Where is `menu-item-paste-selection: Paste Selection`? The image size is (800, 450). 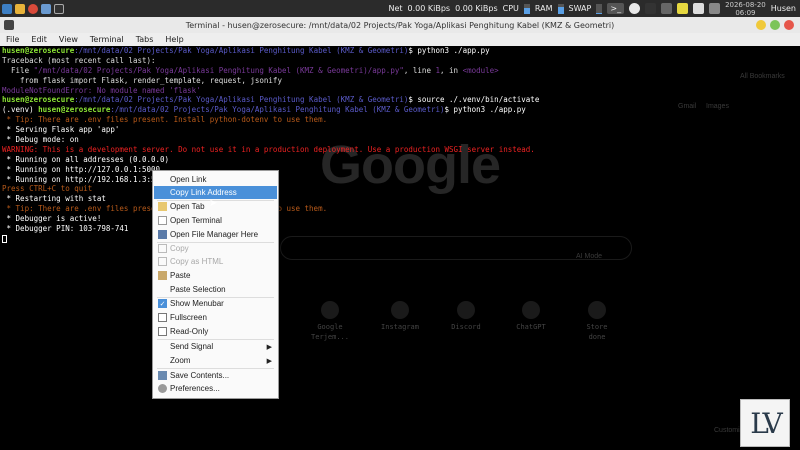 menu-item-paste-selection: Paste Selection is located at coordinates (215, 289).